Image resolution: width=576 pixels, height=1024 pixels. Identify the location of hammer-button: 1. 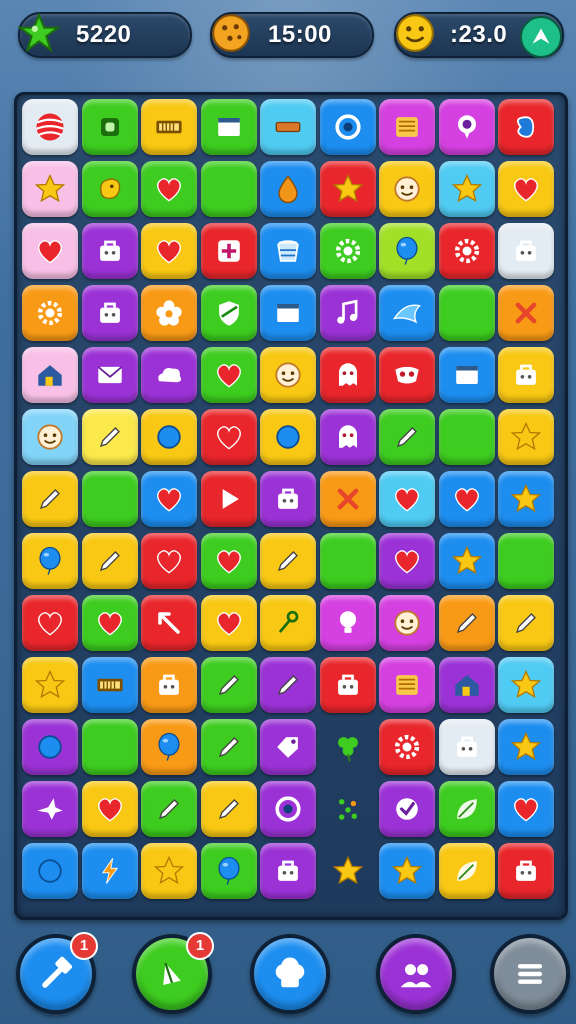
(57, 973).